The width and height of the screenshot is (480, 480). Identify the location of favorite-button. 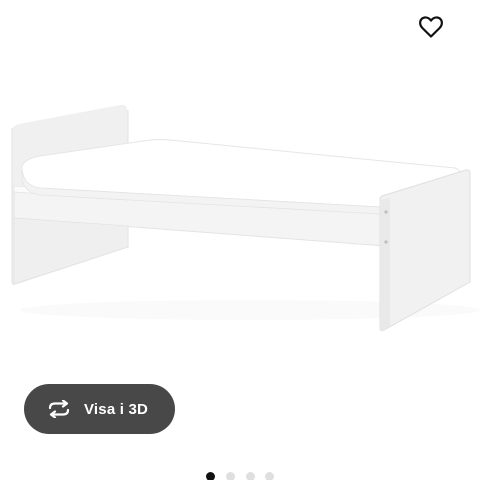
(431, 27).